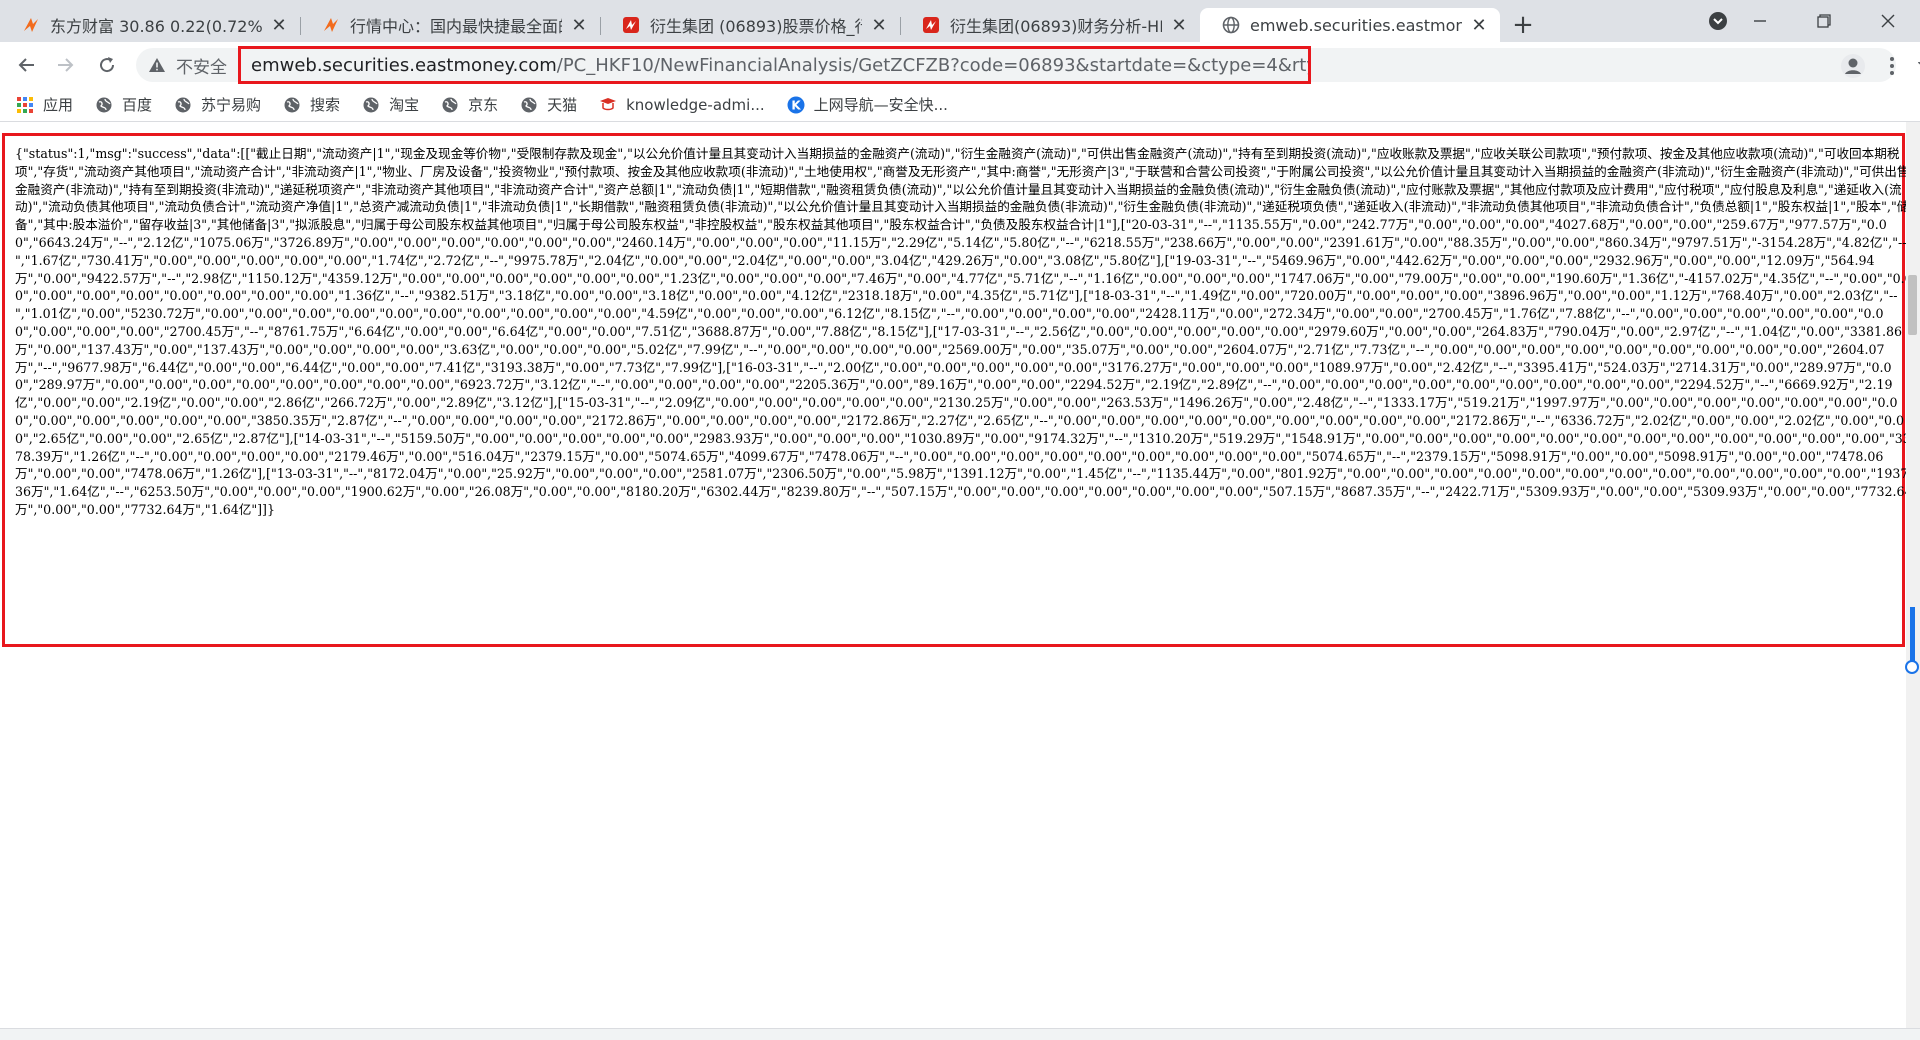 The width and height of the screenshot is (1920, 1040). I want to click on scrollbar-thumb, so click(1912, 305).